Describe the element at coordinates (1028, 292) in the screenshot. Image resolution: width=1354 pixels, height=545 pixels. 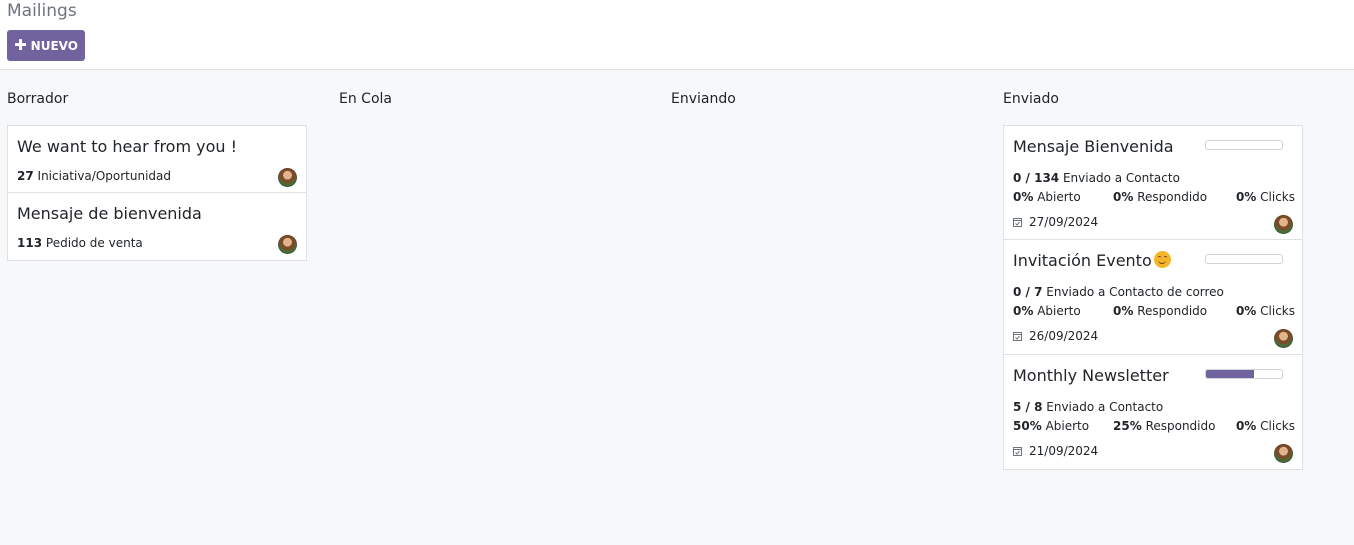
I see `sent-count: 0 / 7` at that location.